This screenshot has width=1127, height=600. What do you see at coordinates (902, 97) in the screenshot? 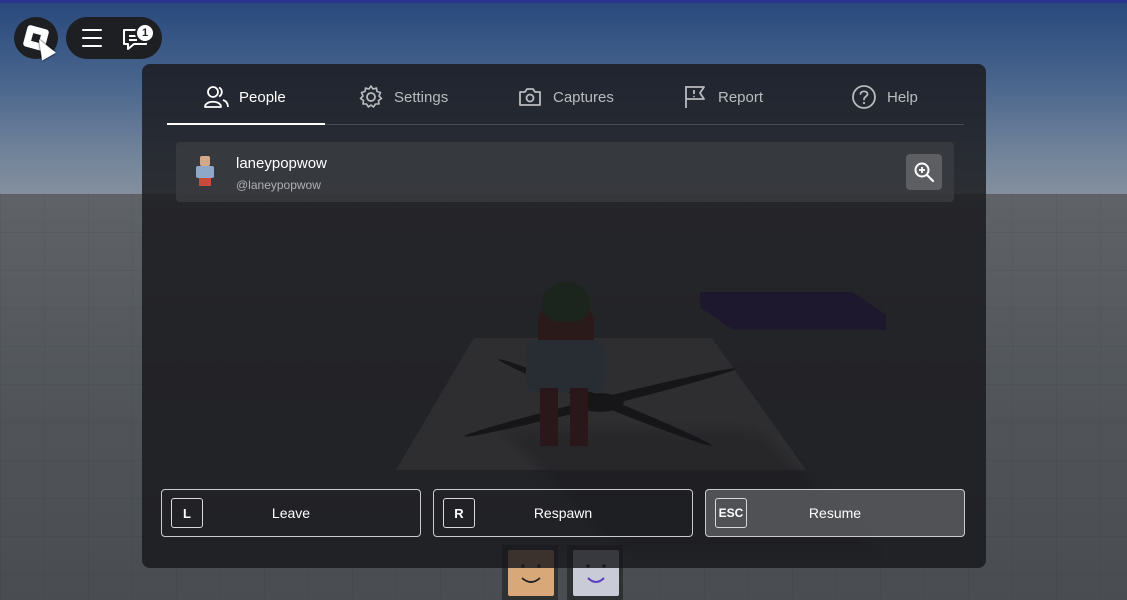
I see `tab-help-label: Help` at bounding box center [902, 97].